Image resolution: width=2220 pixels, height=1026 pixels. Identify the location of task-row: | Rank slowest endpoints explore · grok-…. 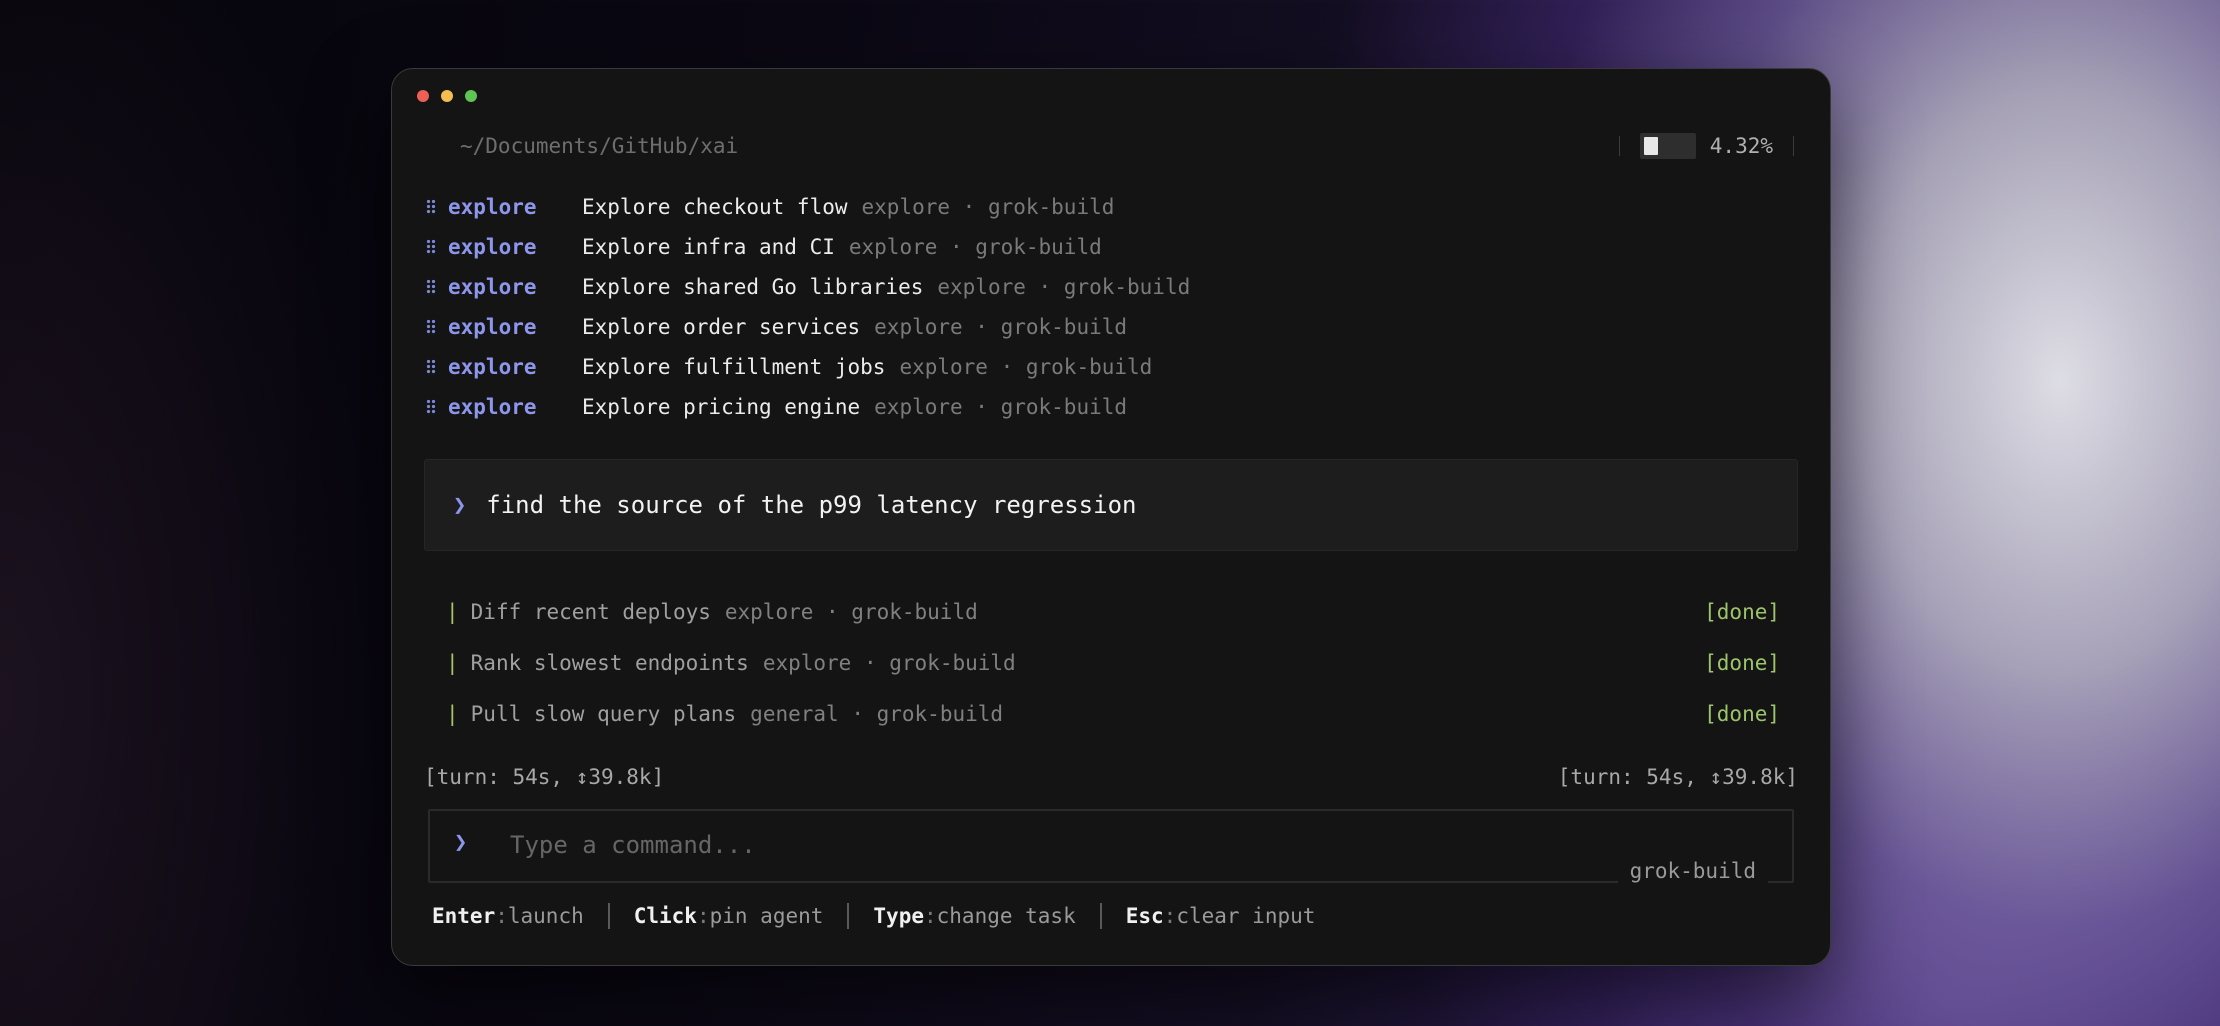
(1113, 662).